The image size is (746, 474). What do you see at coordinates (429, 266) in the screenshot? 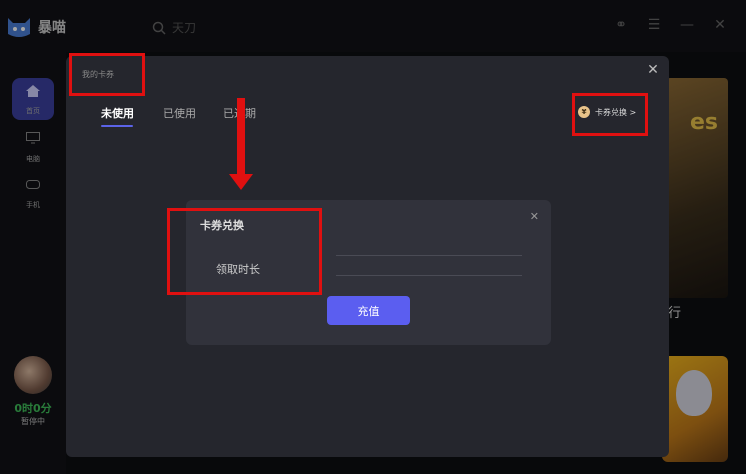
I see `duration-field` at bounding box center [429, 266].